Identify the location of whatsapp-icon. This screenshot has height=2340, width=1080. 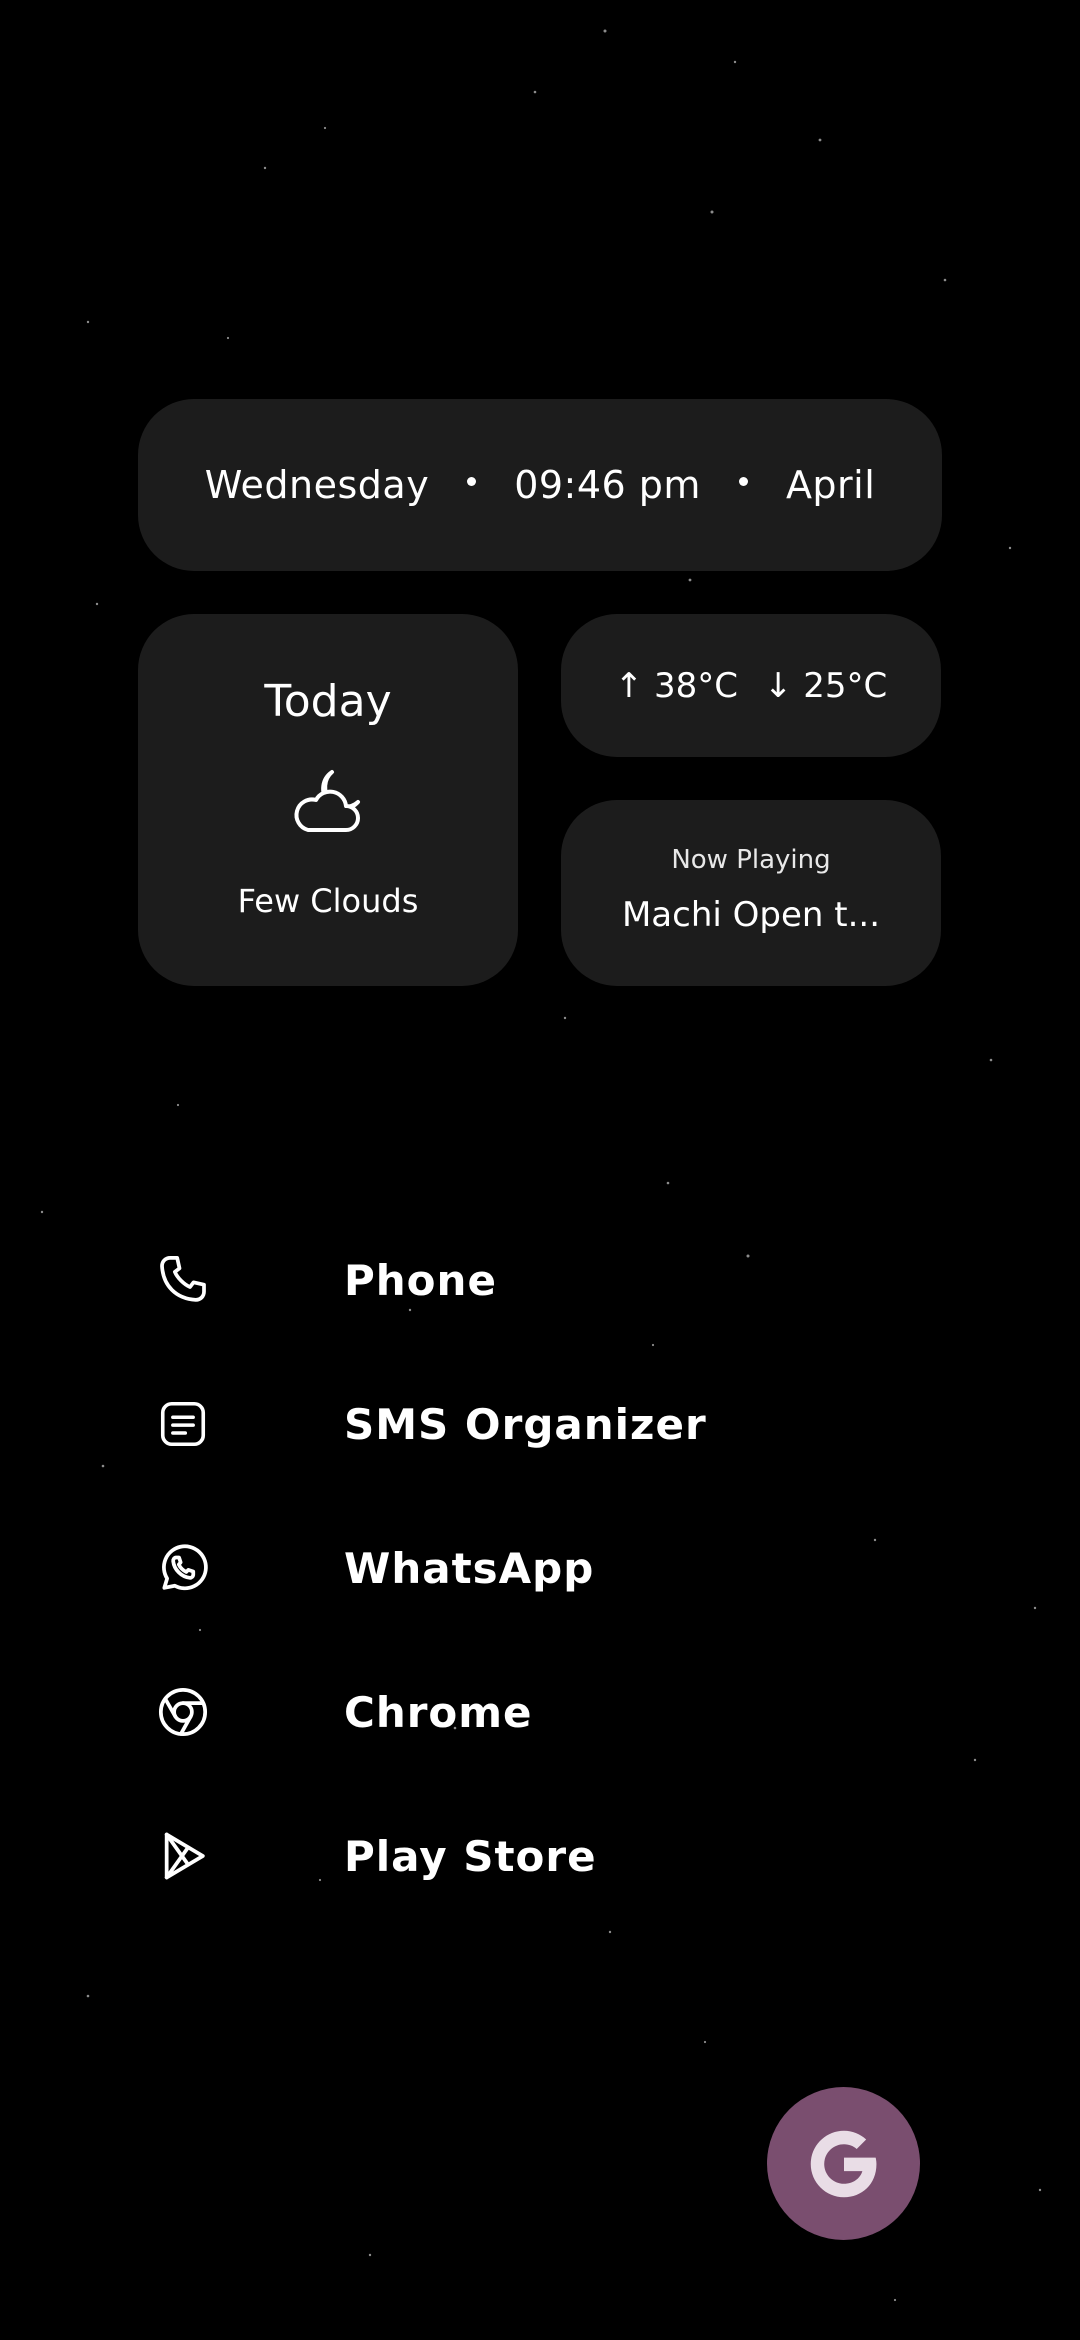
(183, 1568).